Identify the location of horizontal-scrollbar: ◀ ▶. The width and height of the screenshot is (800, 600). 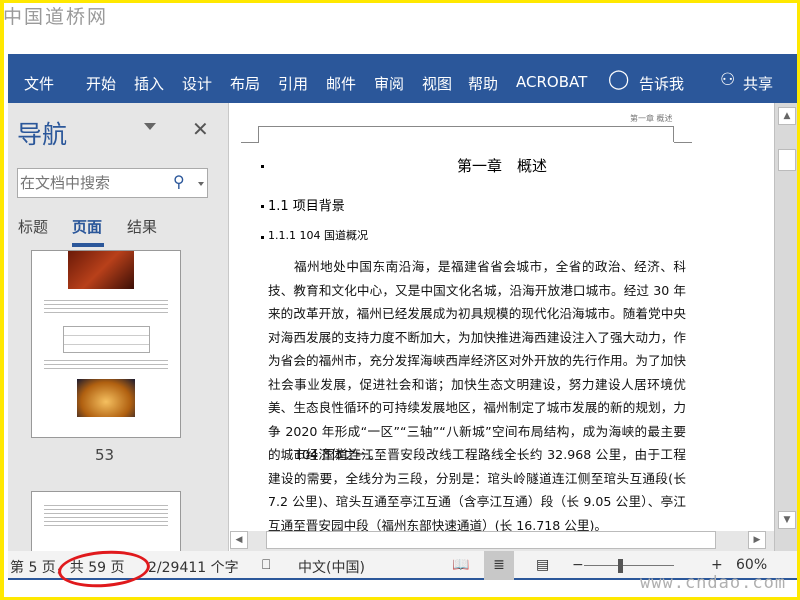
(502, 541).